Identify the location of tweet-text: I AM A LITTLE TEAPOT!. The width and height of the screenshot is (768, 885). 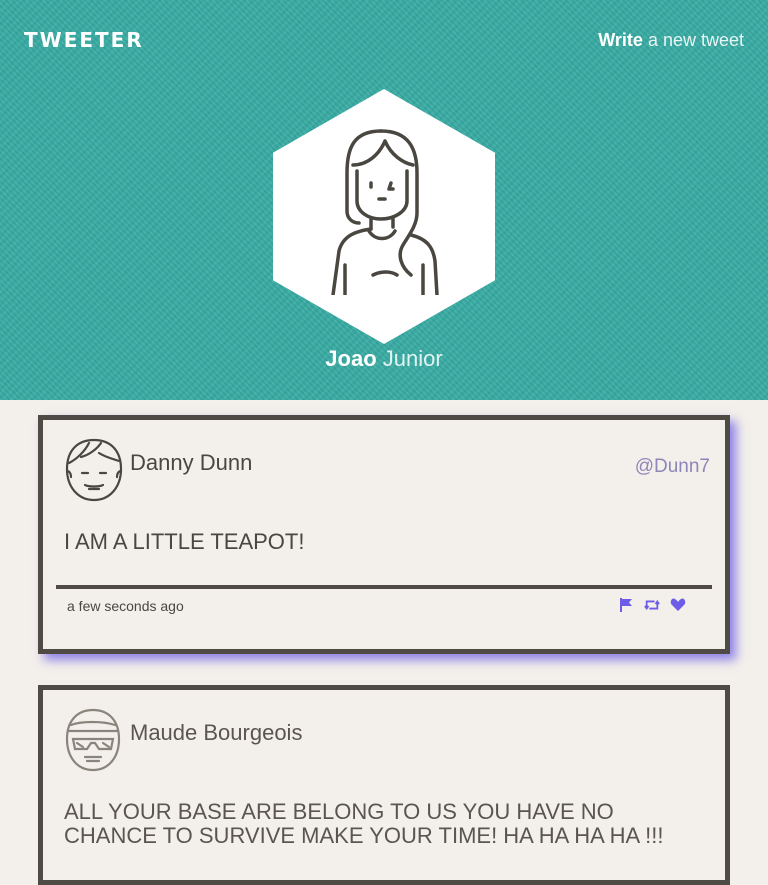
(184, 541).